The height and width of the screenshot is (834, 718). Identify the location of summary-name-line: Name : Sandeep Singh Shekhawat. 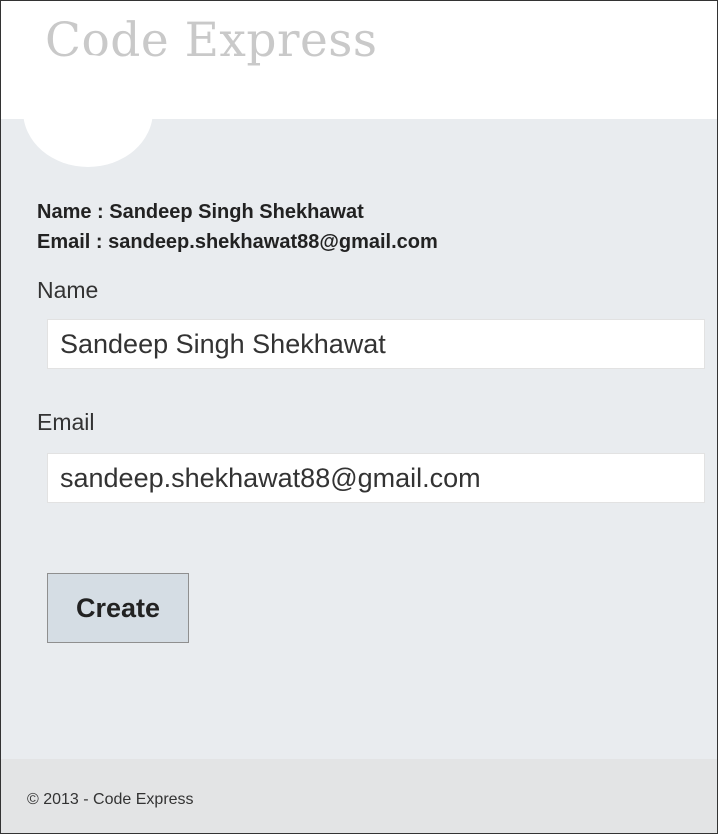
(200, 212).